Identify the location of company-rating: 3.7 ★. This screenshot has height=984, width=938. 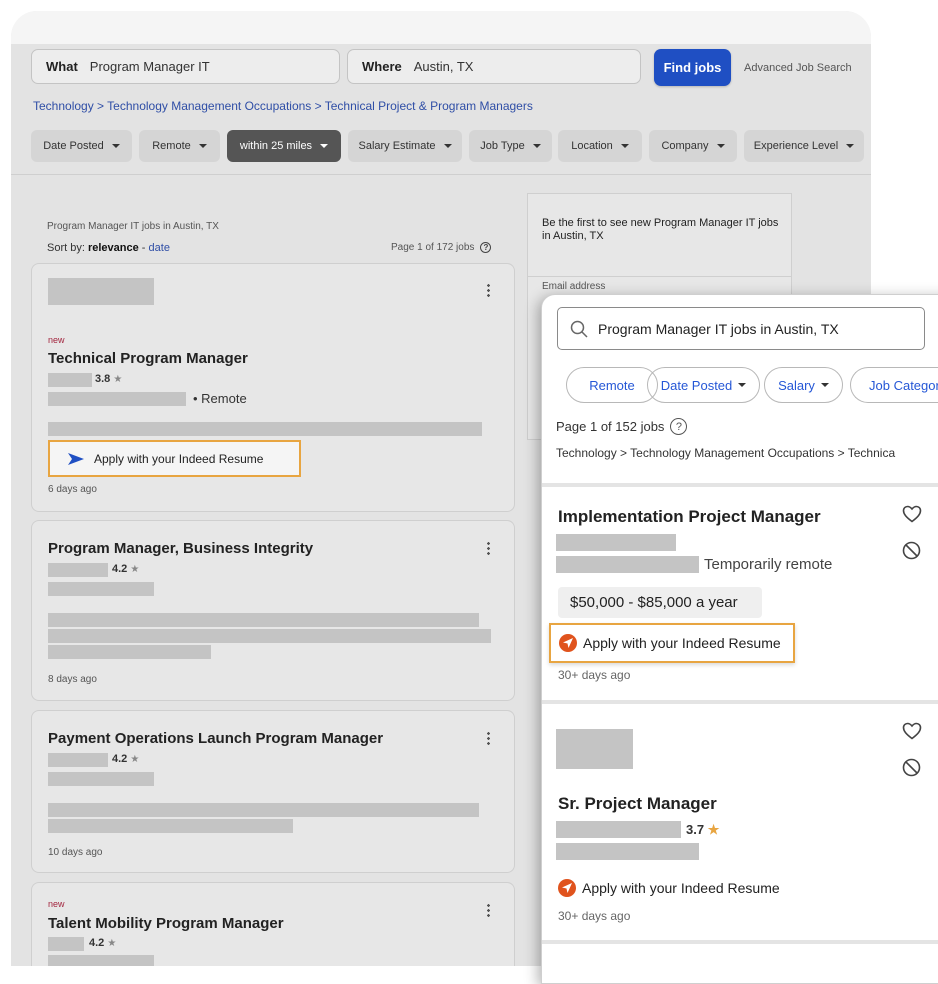
(702, 830).